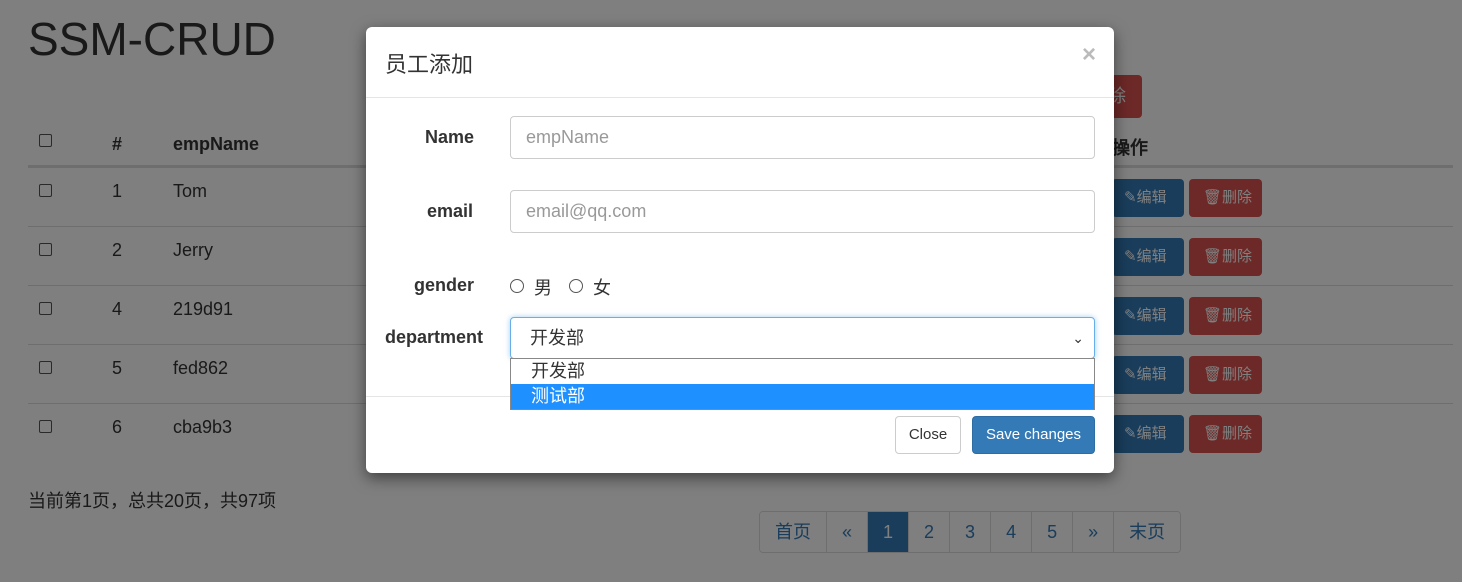 This screenshot has width=1462, height=582. I want to click on gender-male-radio, so click(517, 286).